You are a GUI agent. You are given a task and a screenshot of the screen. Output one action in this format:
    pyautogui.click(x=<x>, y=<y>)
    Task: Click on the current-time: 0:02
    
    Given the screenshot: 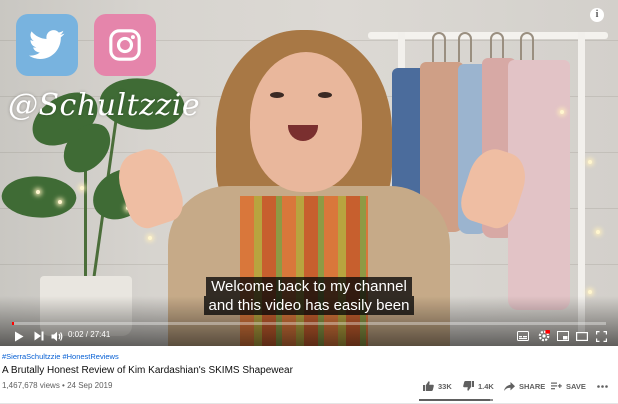 What is the action you would take?
    pyautogui.click(x=76, y=334)
    